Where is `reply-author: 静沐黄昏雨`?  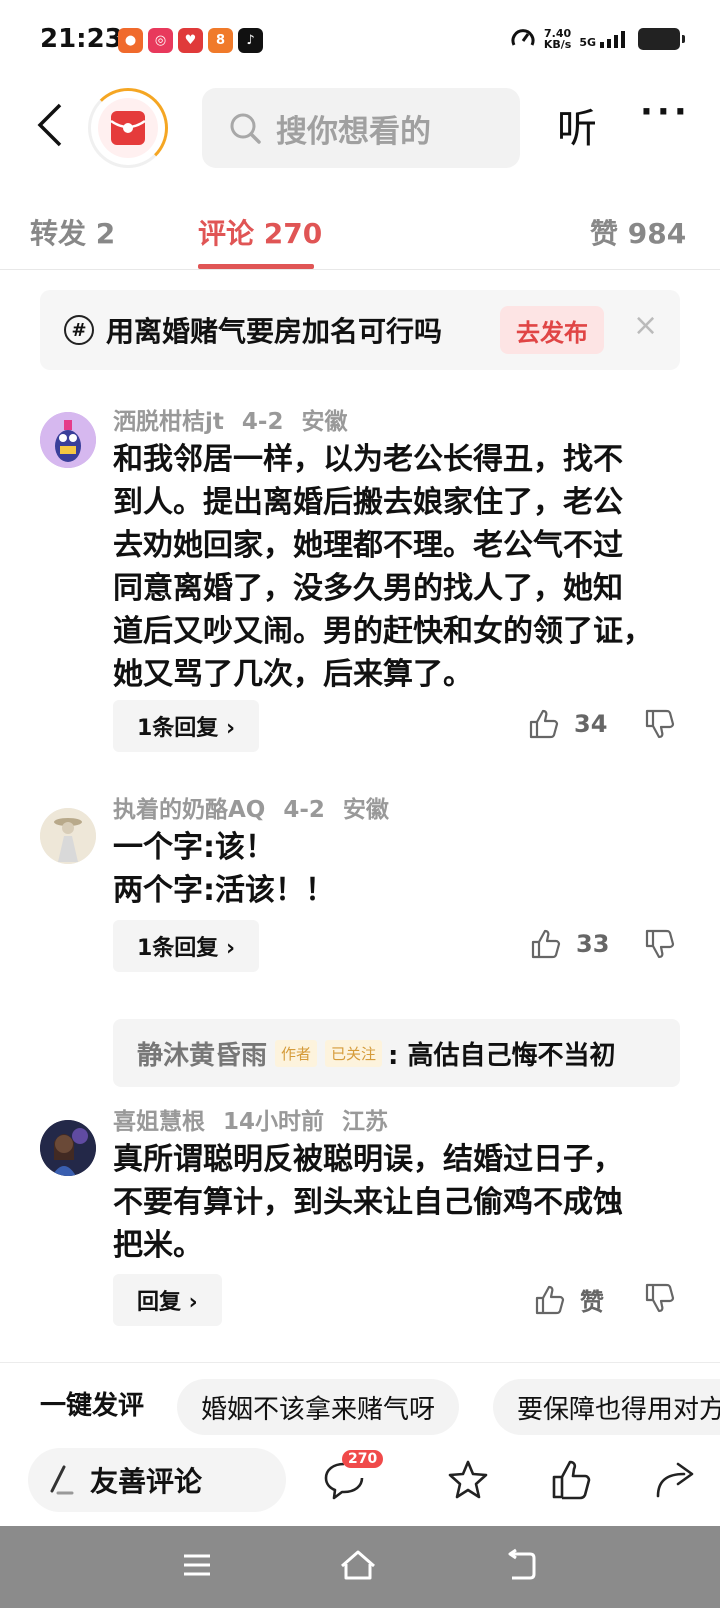
reply-author: 静沐黄昏雨 is located at coordinates (202, 1053).